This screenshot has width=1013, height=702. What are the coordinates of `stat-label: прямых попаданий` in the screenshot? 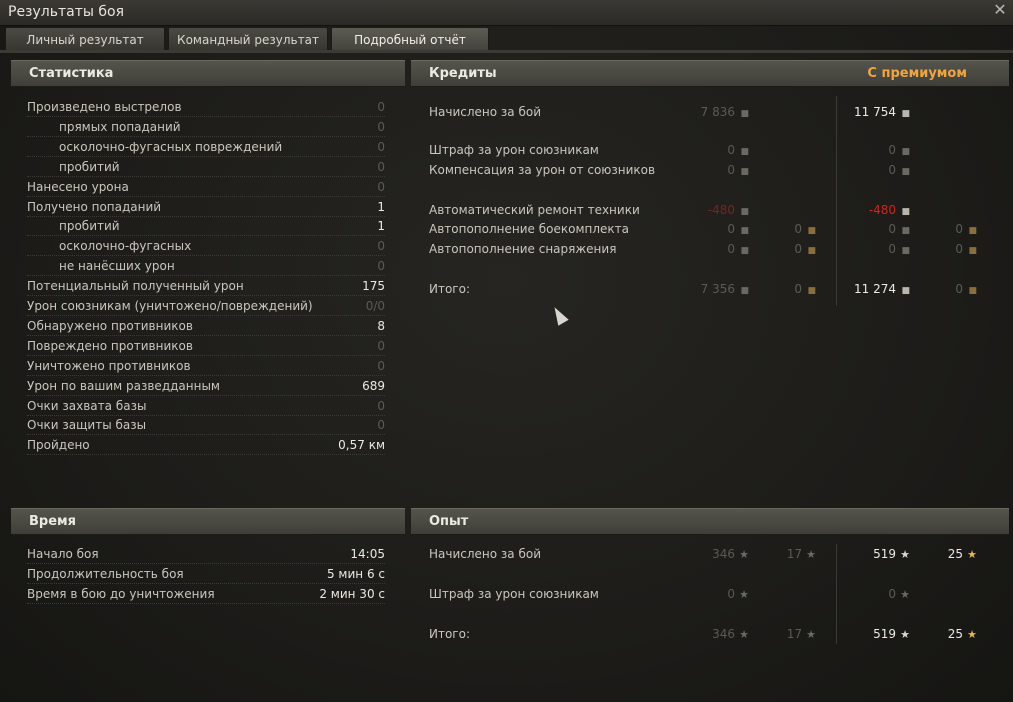 It's located at (120, 126).